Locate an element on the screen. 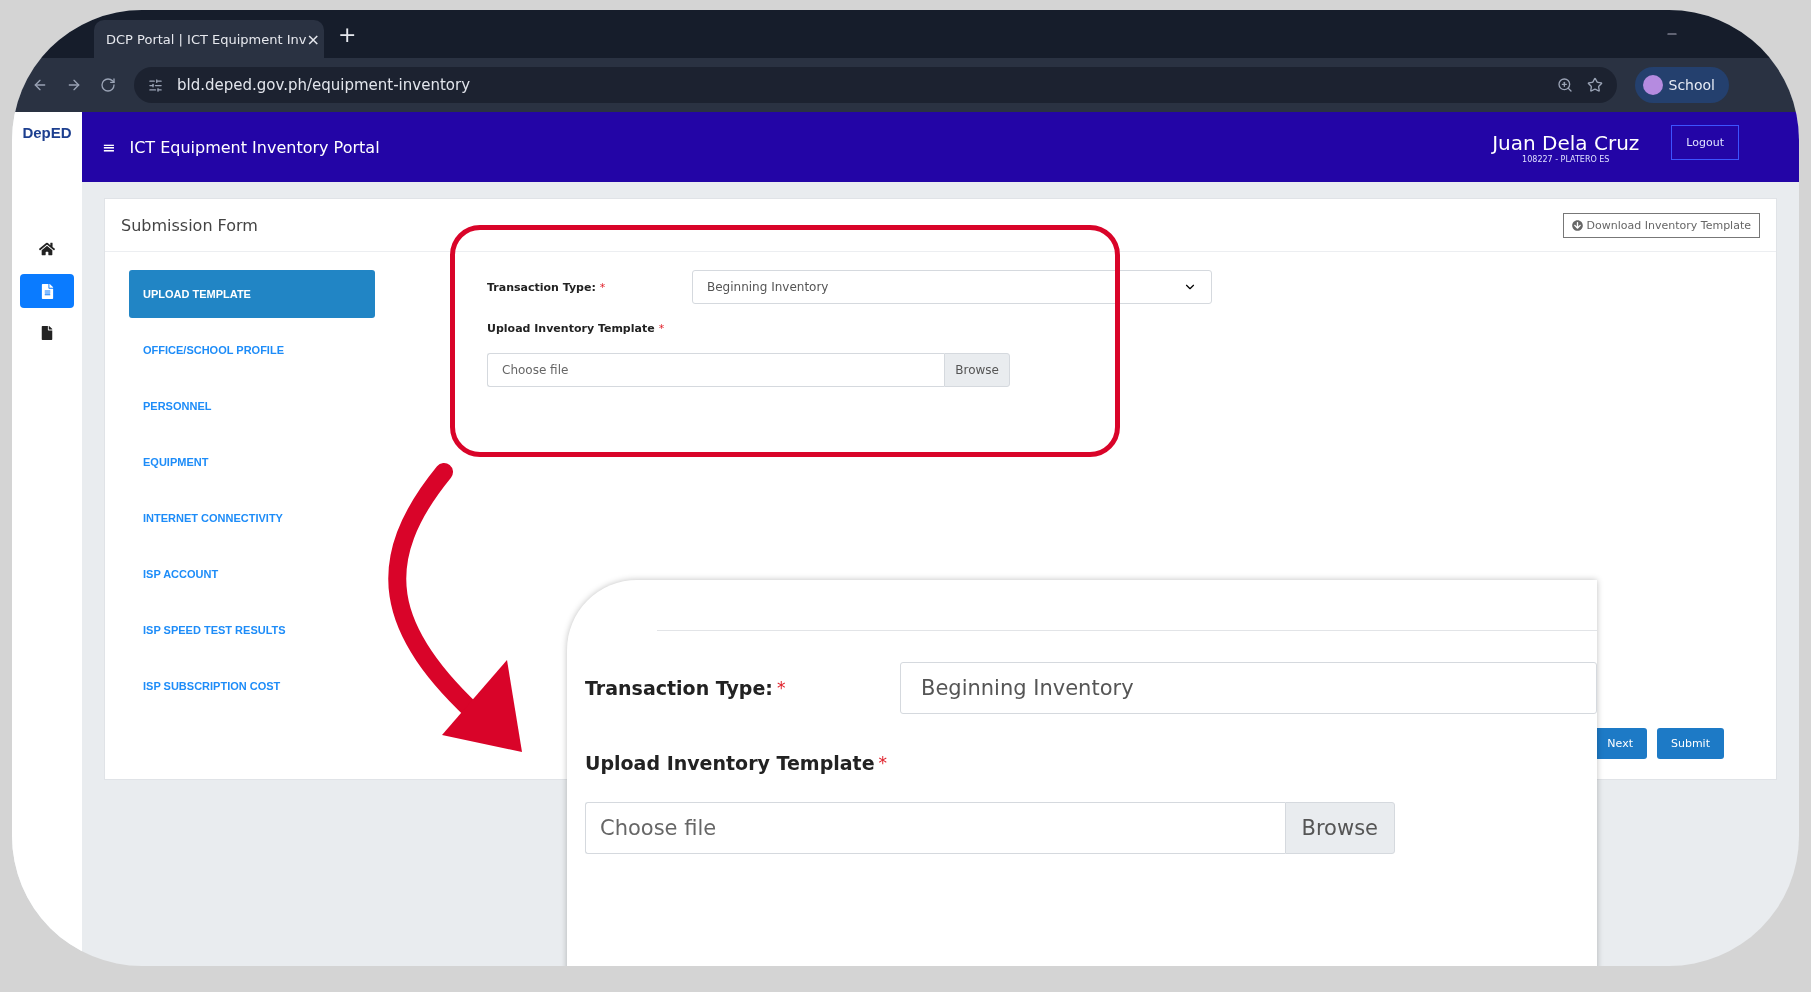 The image size is (1811, 992). step-tab: INTERNET CONNECTIVITY is located at coordinates (252, 518).